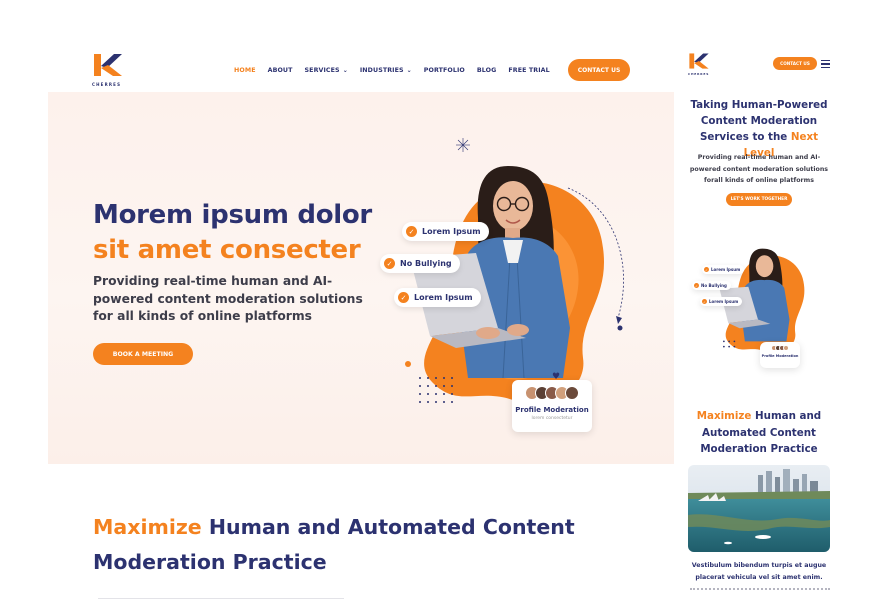  I want to click on chip-lorem-ipsum-2: ✓ Lorem Ipsum, so click(437, 297).